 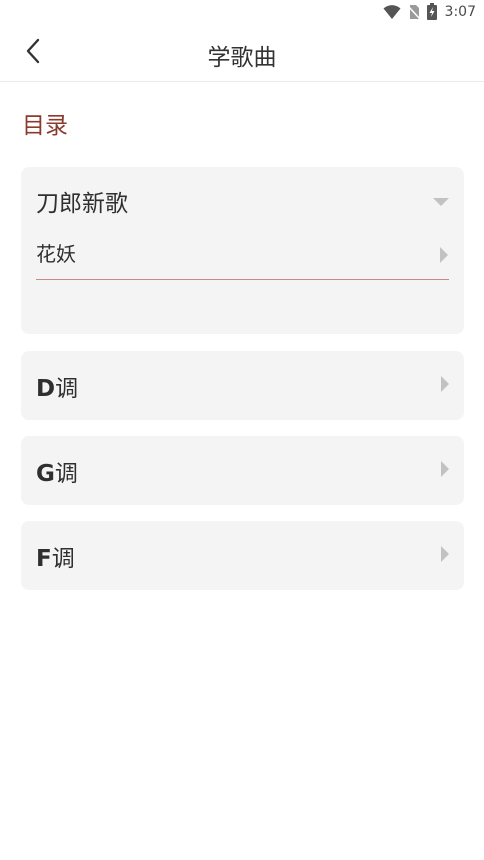 What do you see at coordinates (242, 385) in the screenshot?
I see `catalog-group-d-key: D调` at bounding box center [242, 385].